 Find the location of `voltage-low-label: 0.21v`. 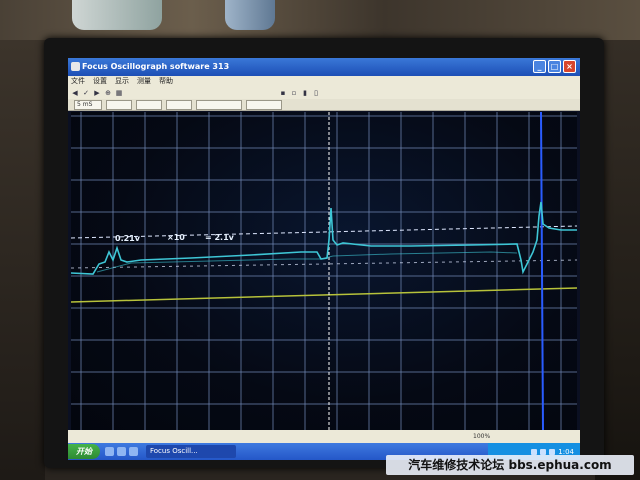

voltage-low-label: 0.21v is located at coordinates (127, 238).